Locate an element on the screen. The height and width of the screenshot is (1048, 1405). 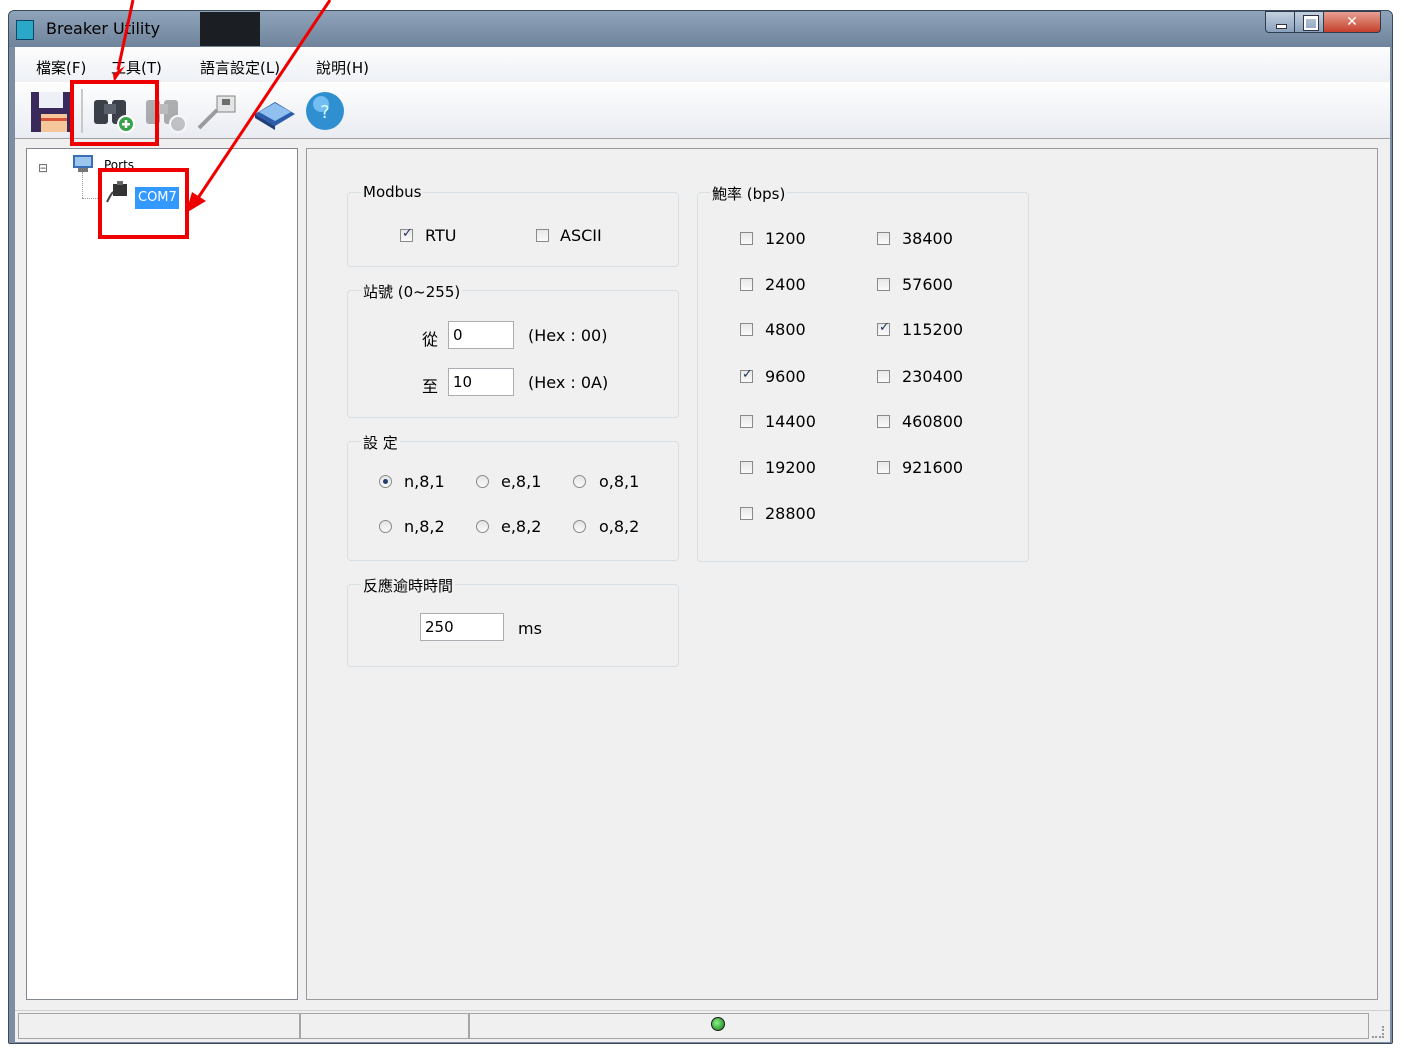
radio-n82-label: n,8,2 is located at coordinates (424, 526).